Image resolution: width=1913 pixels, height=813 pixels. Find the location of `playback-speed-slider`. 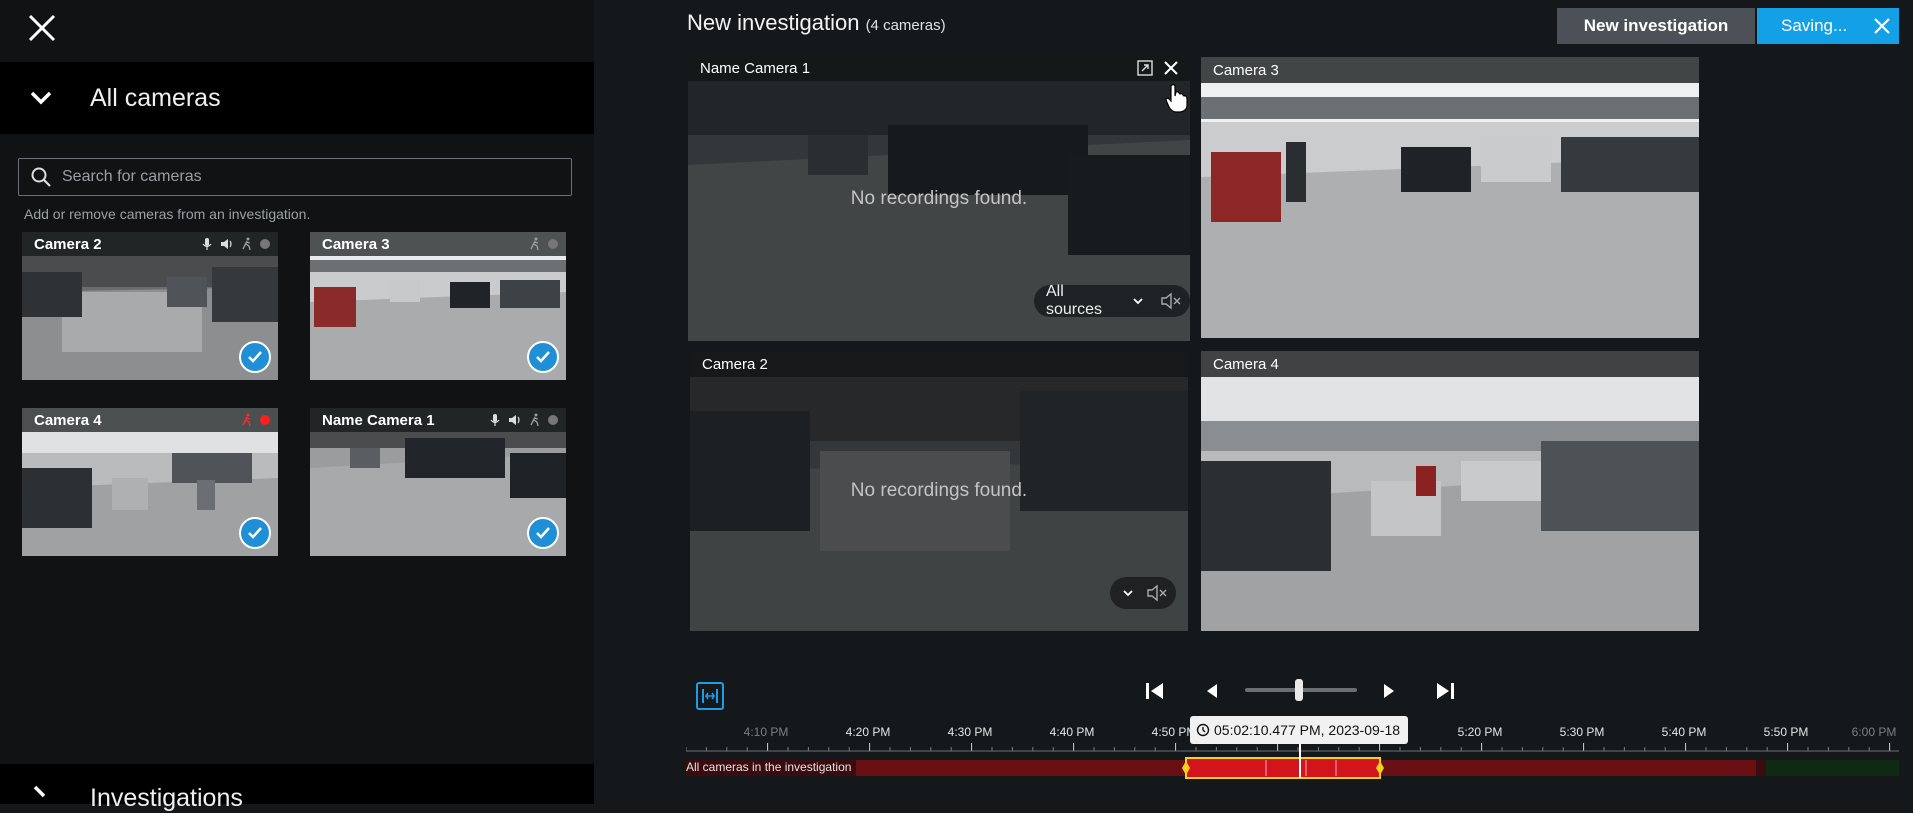

playback-speed-slider is located at coordinates (1301, 690).